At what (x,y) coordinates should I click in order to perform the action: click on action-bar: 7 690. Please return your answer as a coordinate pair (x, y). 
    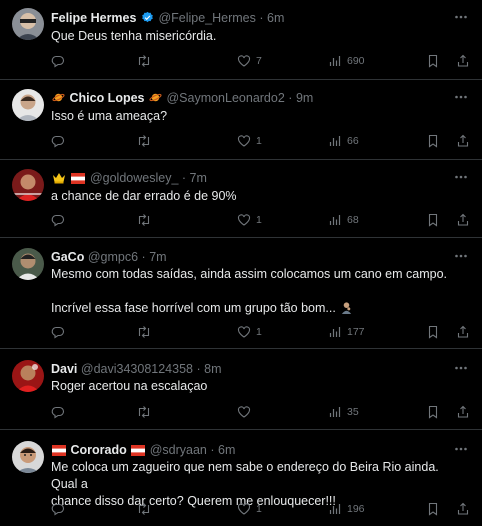
    Looking at the image, I should click on (261, 61).